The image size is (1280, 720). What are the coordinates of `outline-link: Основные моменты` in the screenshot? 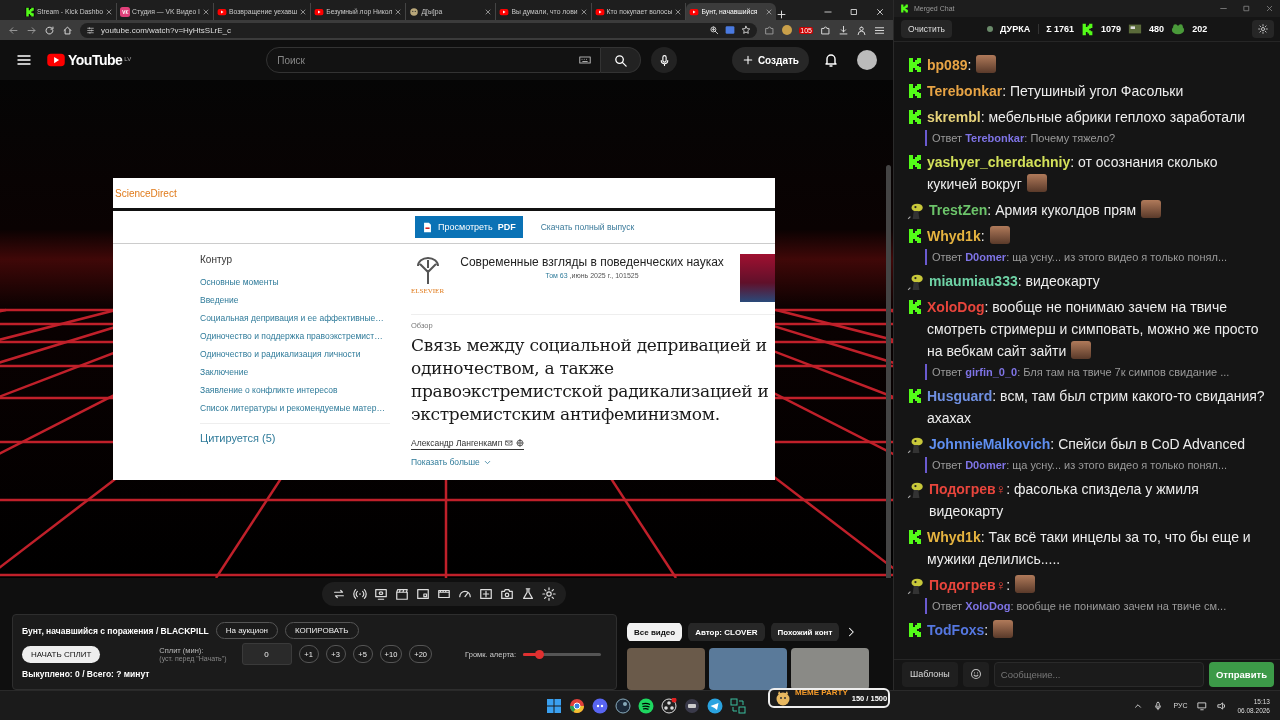 It's located at (295, 282).